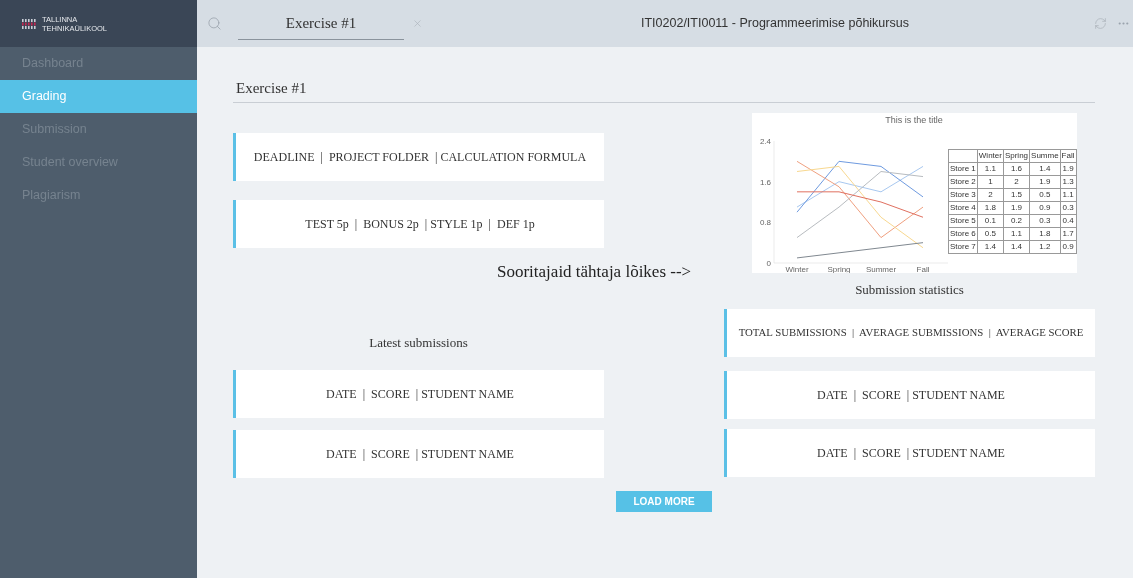 The image size is (1133, 578). I want to click on info-card: DEADLINE | PROJECT FOLDER | CALCULATION FORMULA, so click(418, 156).